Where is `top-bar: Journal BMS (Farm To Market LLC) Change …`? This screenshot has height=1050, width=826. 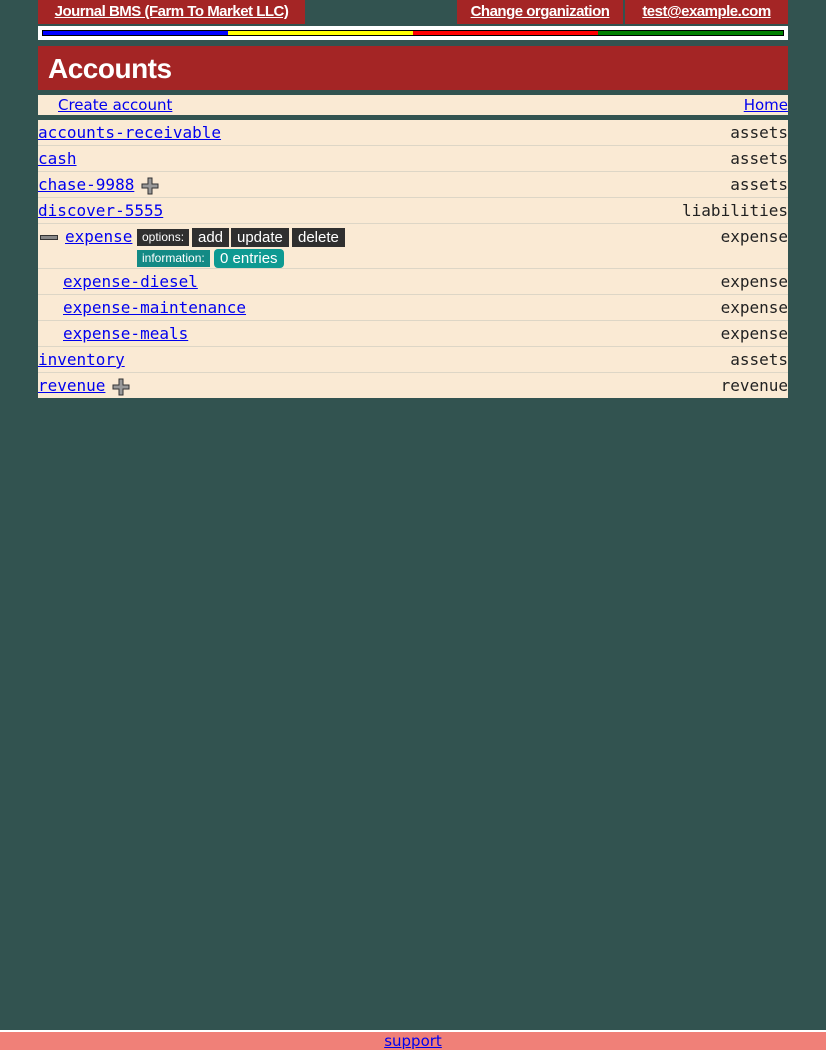 top-bar: Journal BMS (Farm To Market LLC) Change … is located at coordinates (413, 12).